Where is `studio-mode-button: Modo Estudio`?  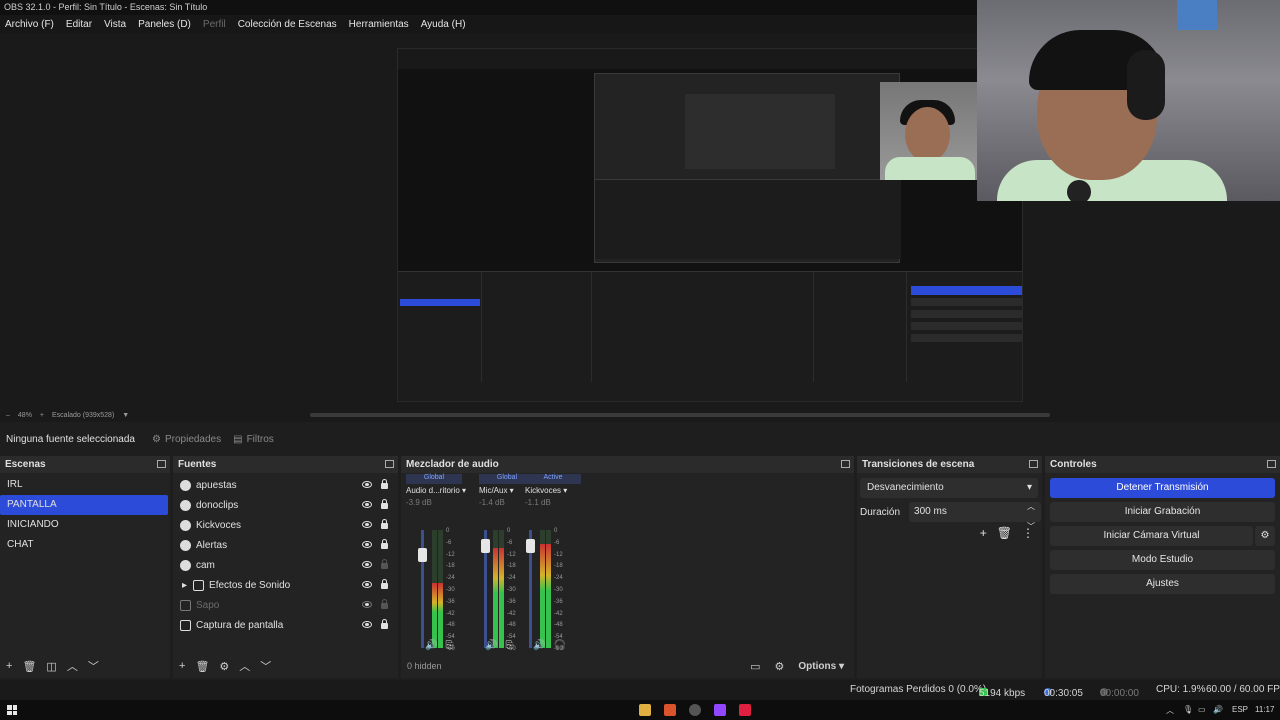
studio-mode-button: Modo Estudio is located at coordinates (1162, 560).